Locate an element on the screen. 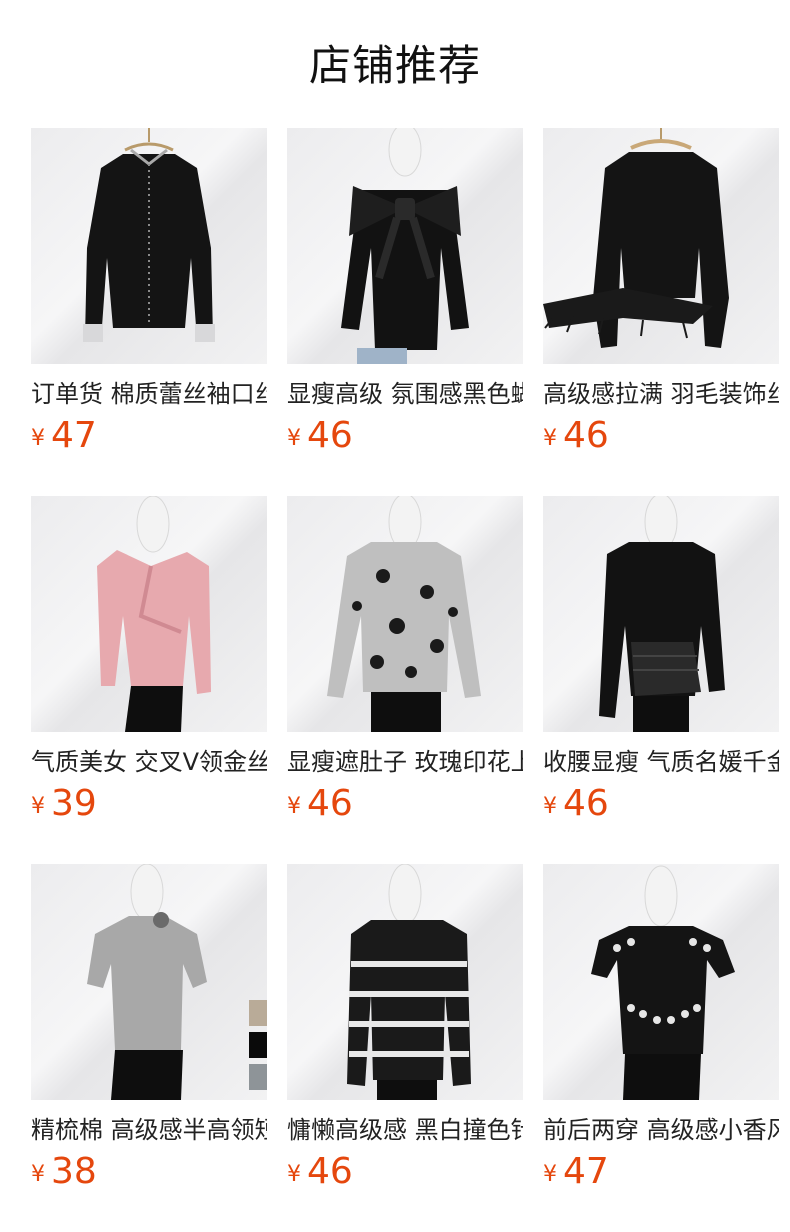 This screenshot has width=790, height=1232. product-name: 前后两穿 高级感小香风针织衫 is located at coordinates (661, 1130).